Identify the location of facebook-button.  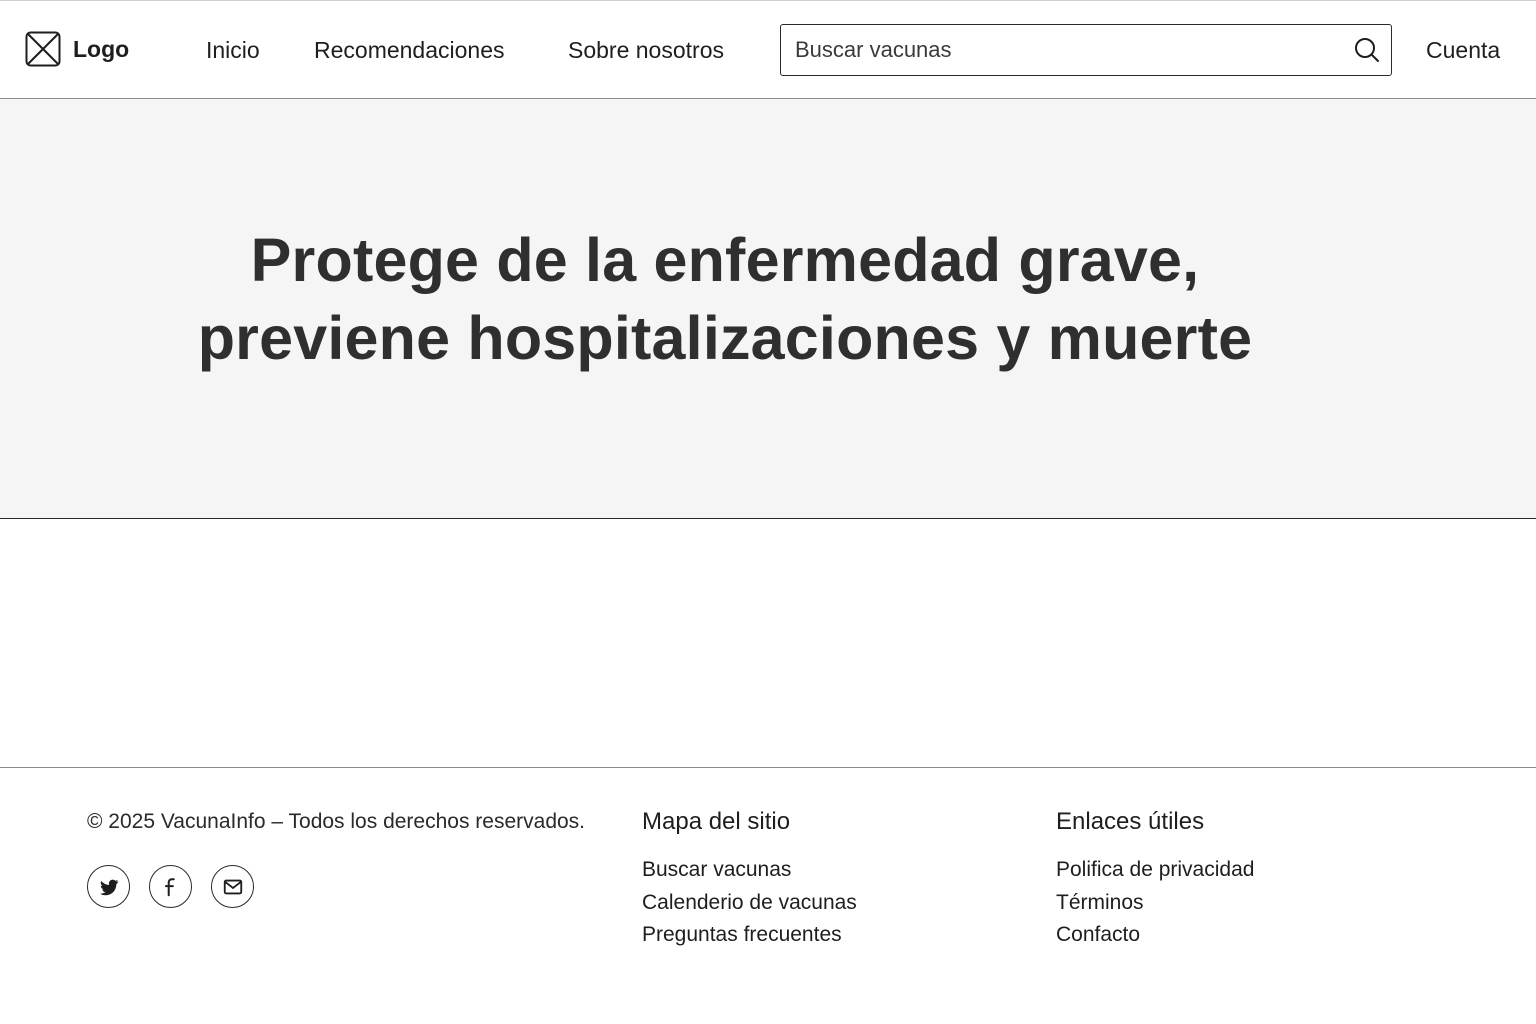
(170, 886).